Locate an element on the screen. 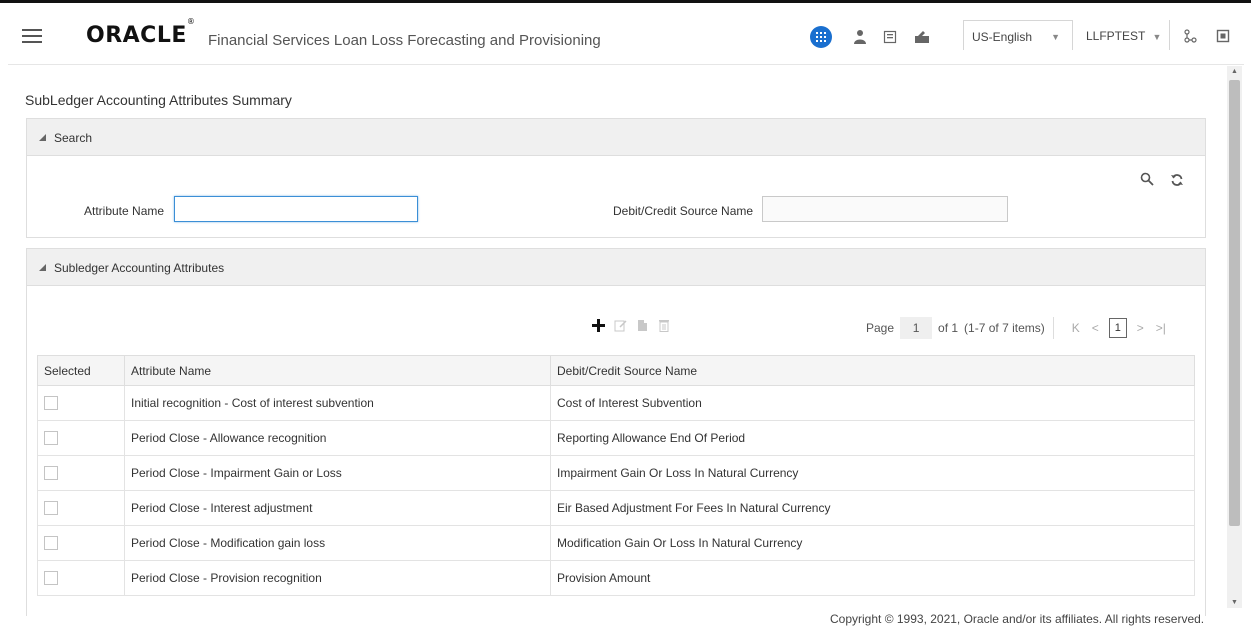 The height and width of the screenshot is (627, 1251). sitemap-icon is located at coordinates (1190, 36).